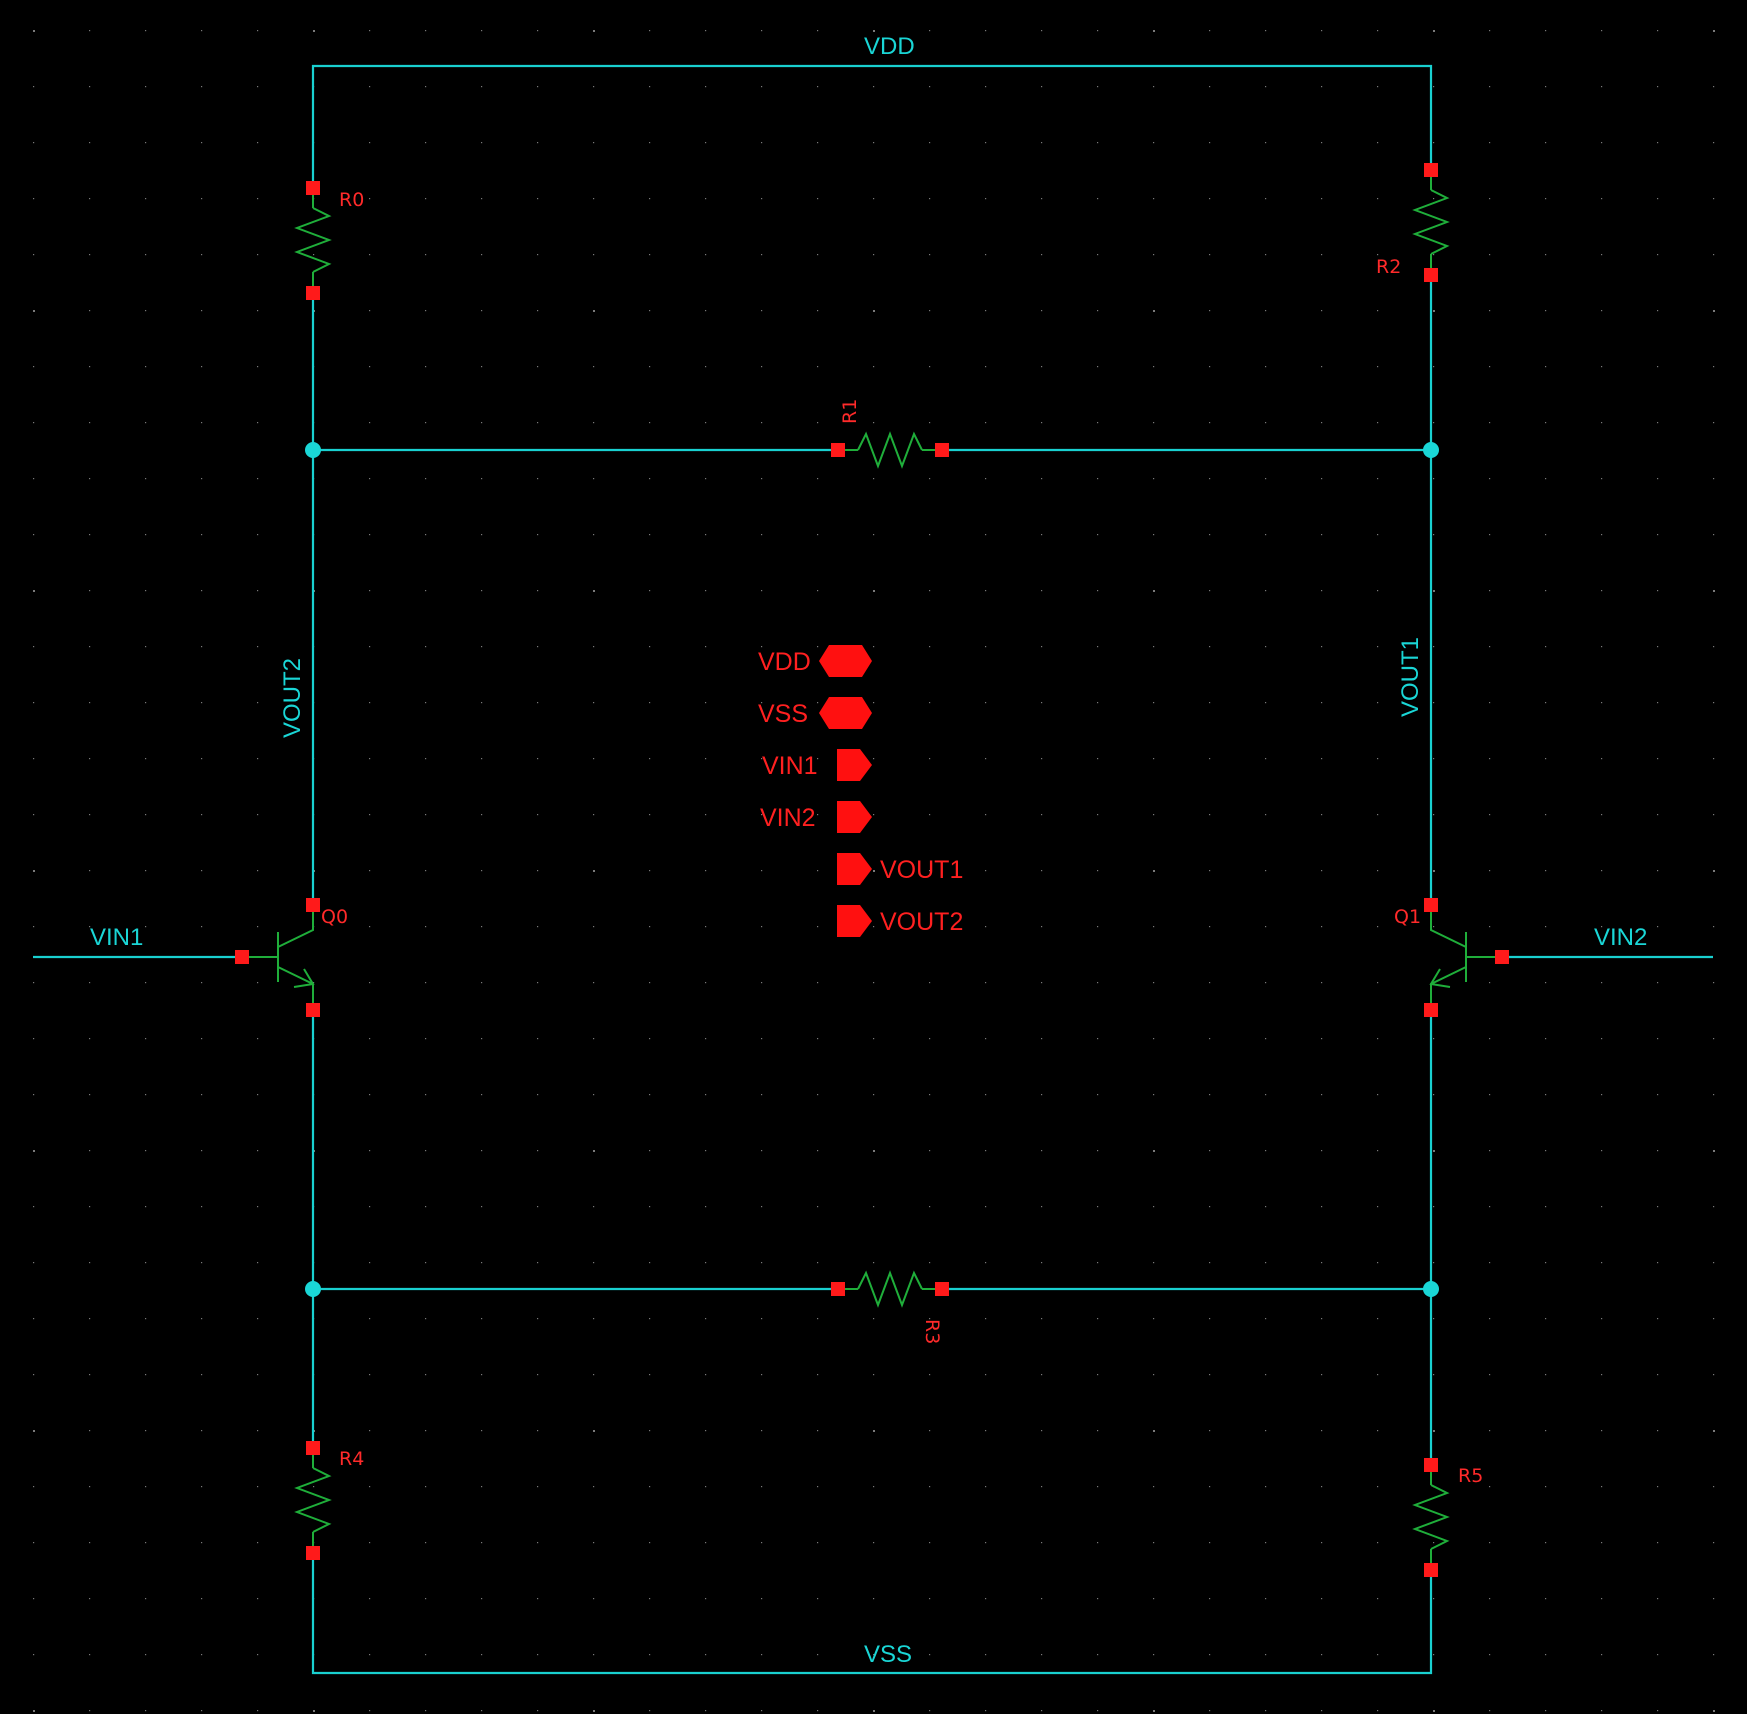 This screenshot has width=1747, height=1714. I want to click on resistor-r0: R0, so click(329, 240).